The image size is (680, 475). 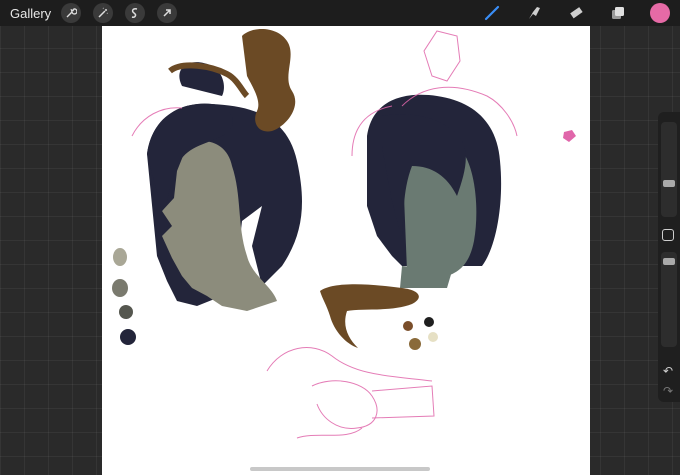 What do you see at coordinates (669, 299) in the screenshot?
I see `opacity-slider` at bounding box center [669, 299].